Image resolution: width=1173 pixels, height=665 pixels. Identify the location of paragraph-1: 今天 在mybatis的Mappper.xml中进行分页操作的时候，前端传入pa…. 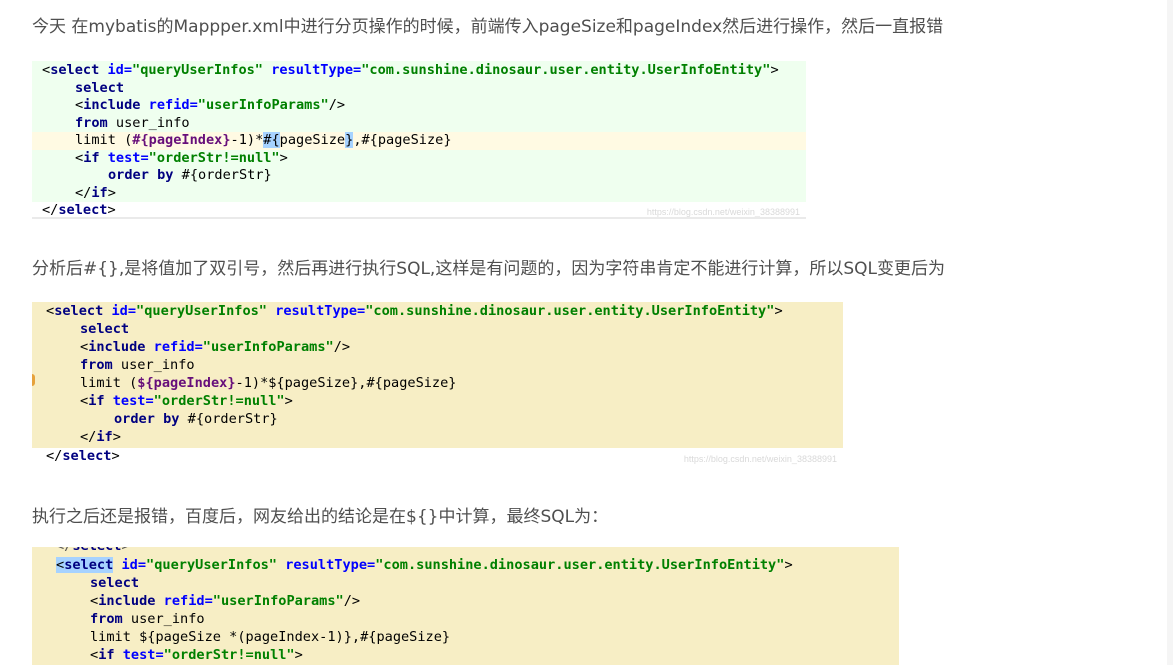
(488, 27).